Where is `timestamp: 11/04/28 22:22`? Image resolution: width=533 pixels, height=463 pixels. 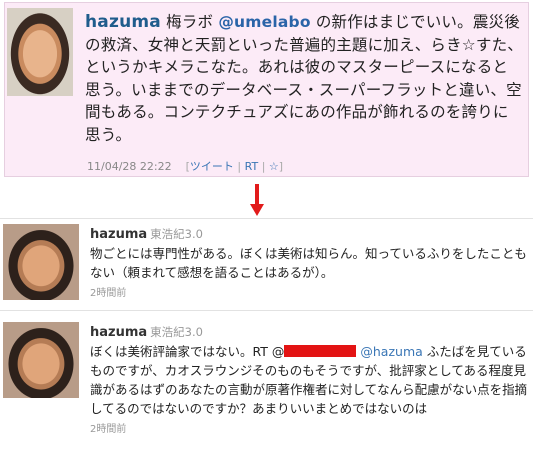
timestamp: 11/04/28 22:22 is located at coordinates (129, 166).